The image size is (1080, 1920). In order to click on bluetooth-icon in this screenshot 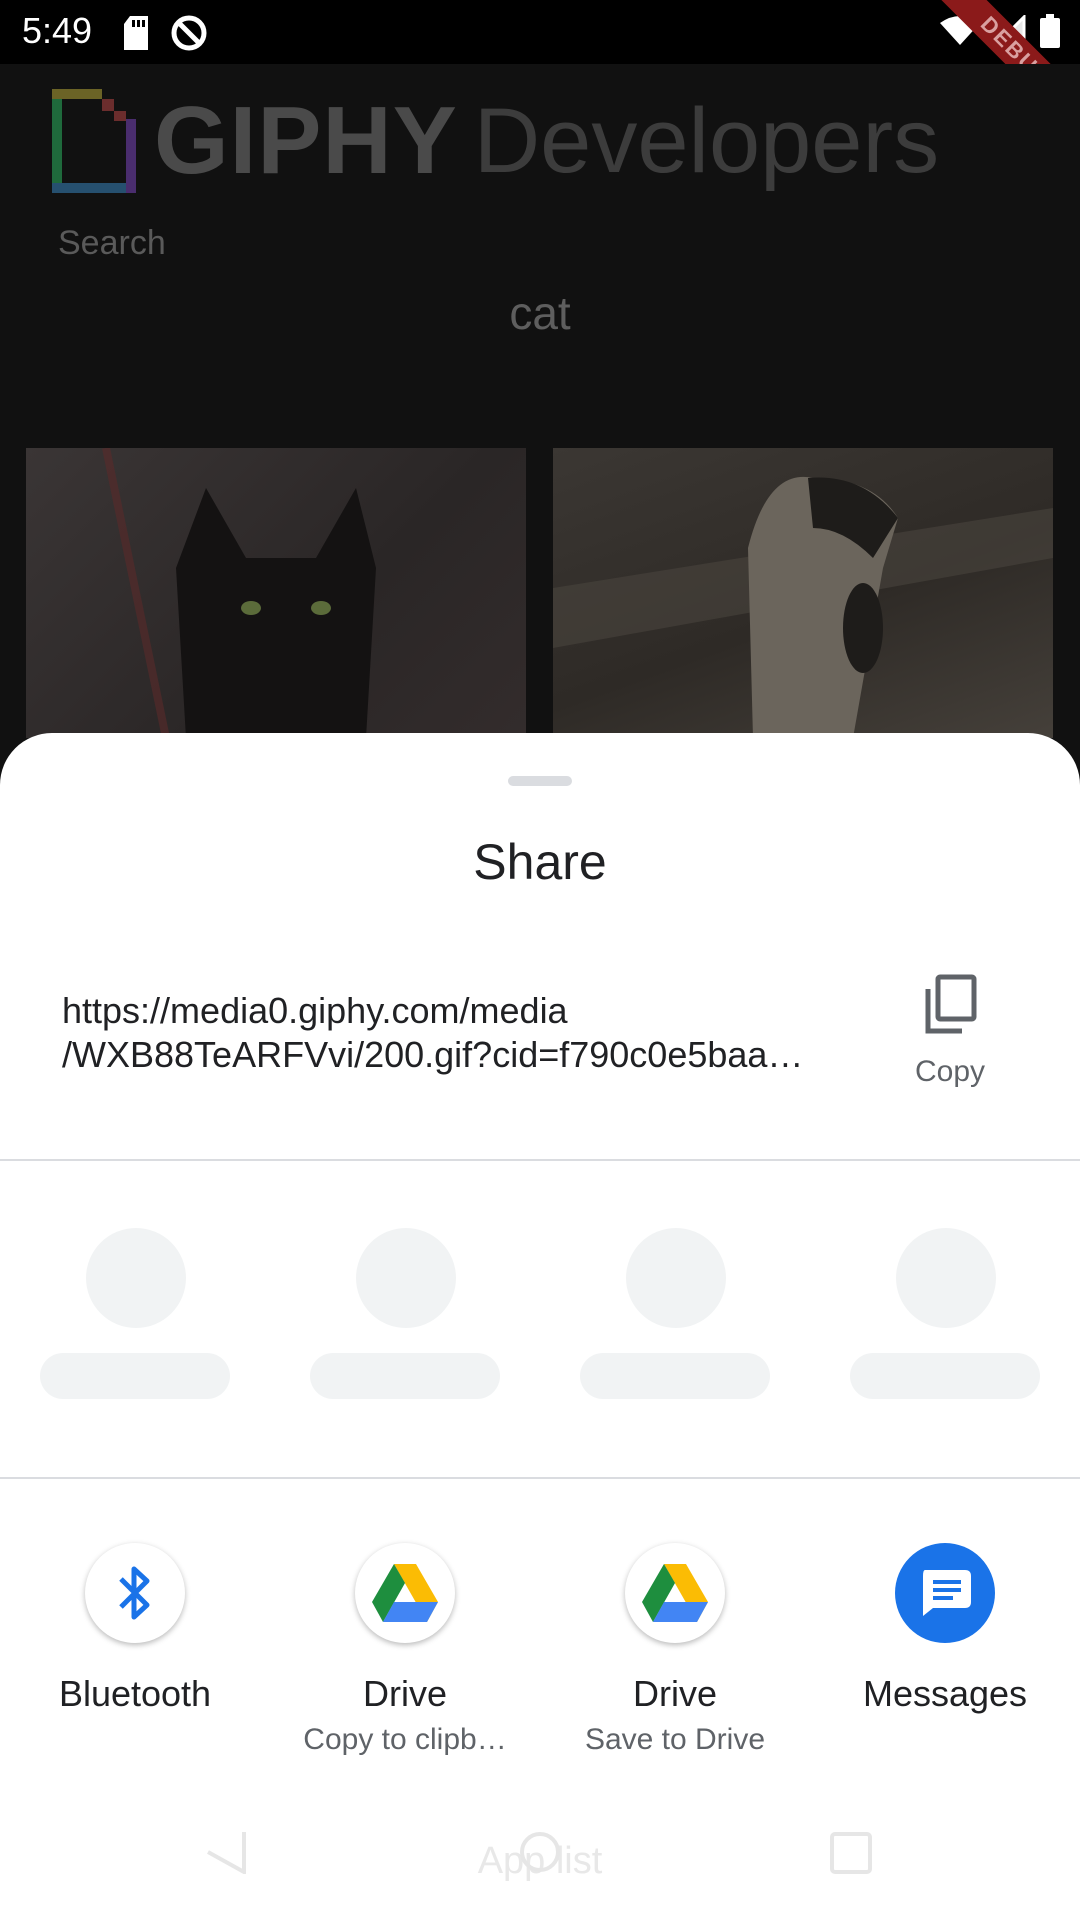, I will do `click(135, 1593)`.